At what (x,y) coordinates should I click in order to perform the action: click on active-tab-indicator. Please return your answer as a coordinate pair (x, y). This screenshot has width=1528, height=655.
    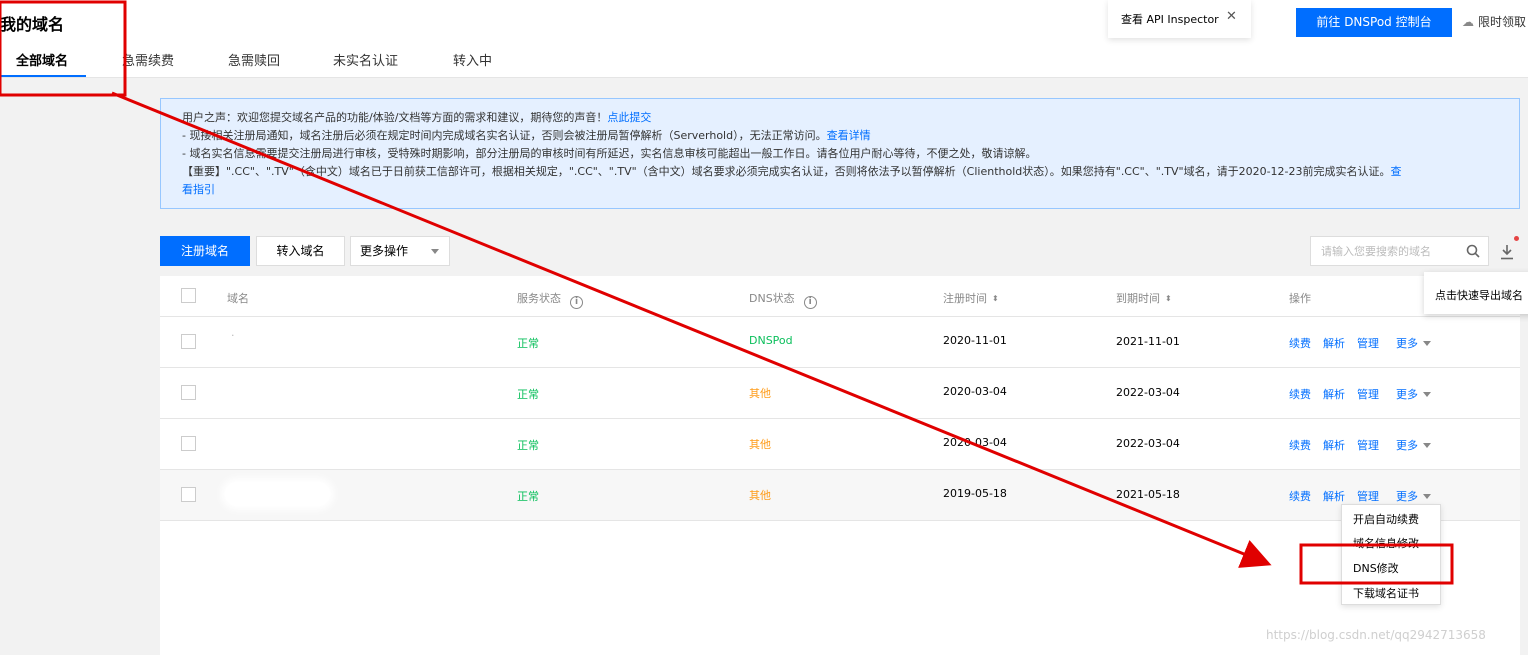
    Looking at the image, I should click on (43, 76).